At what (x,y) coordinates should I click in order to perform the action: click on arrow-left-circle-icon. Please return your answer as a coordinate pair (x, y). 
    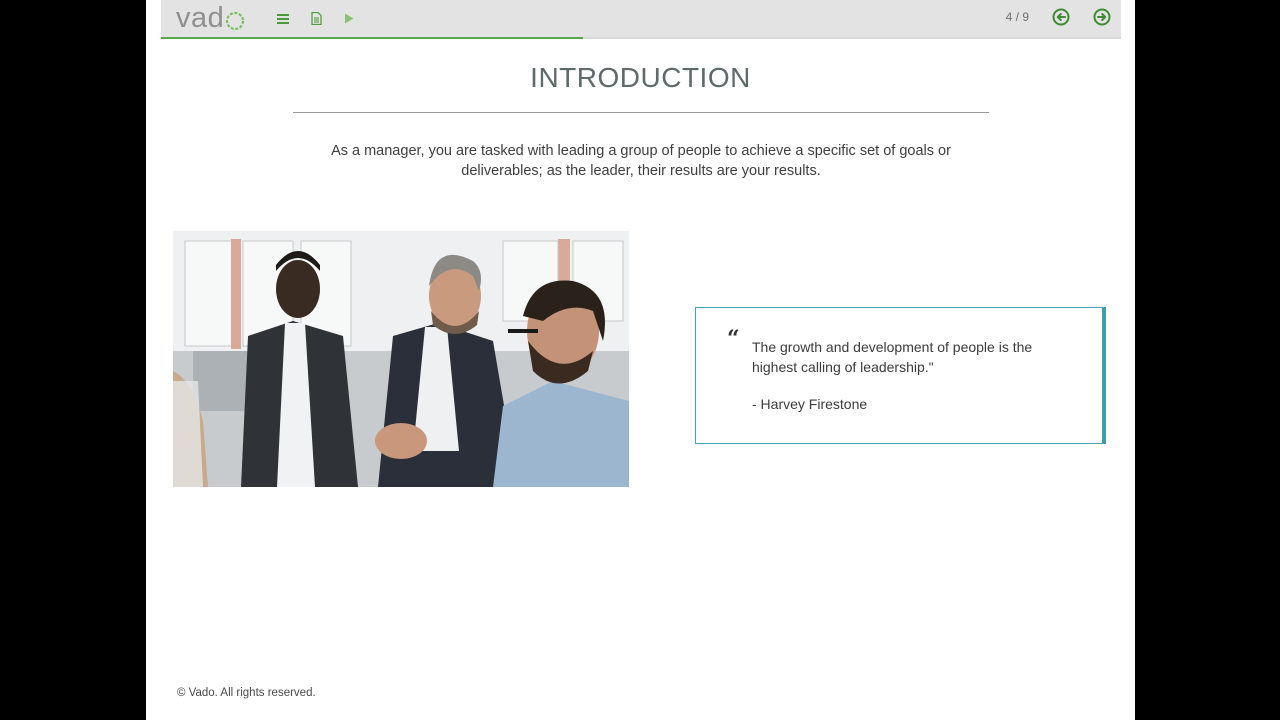
    Looking at the image, I should click on (1061, 17).